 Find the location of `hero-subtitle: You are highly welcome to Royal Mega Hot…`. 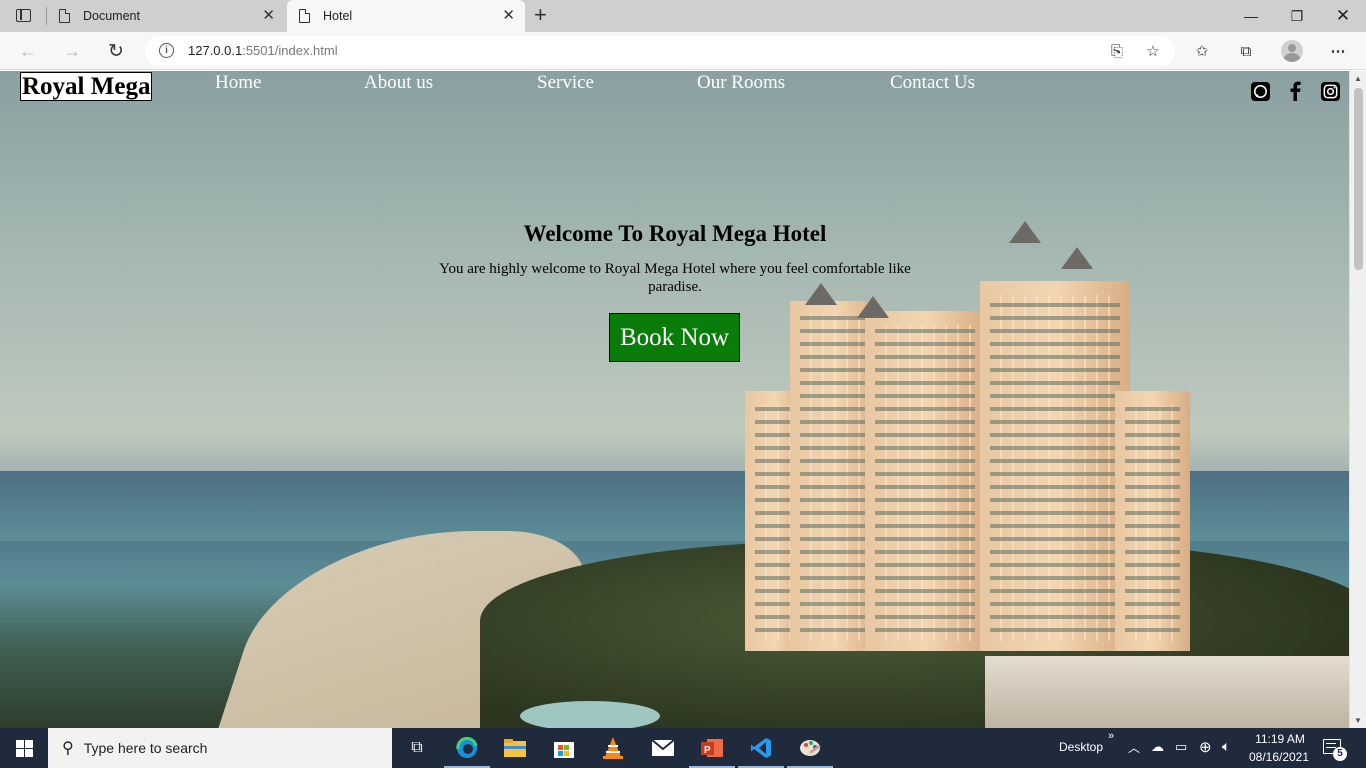

hero-subtitle: You are highly welcome to Royal Mega Hot… is located at coordinates (675, 278).